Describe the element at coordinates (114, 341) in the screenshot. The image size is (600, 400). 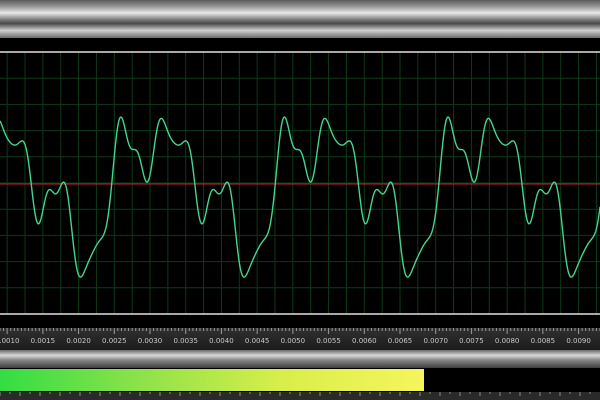
I see `time-tick-label: 0.0025` at that location.